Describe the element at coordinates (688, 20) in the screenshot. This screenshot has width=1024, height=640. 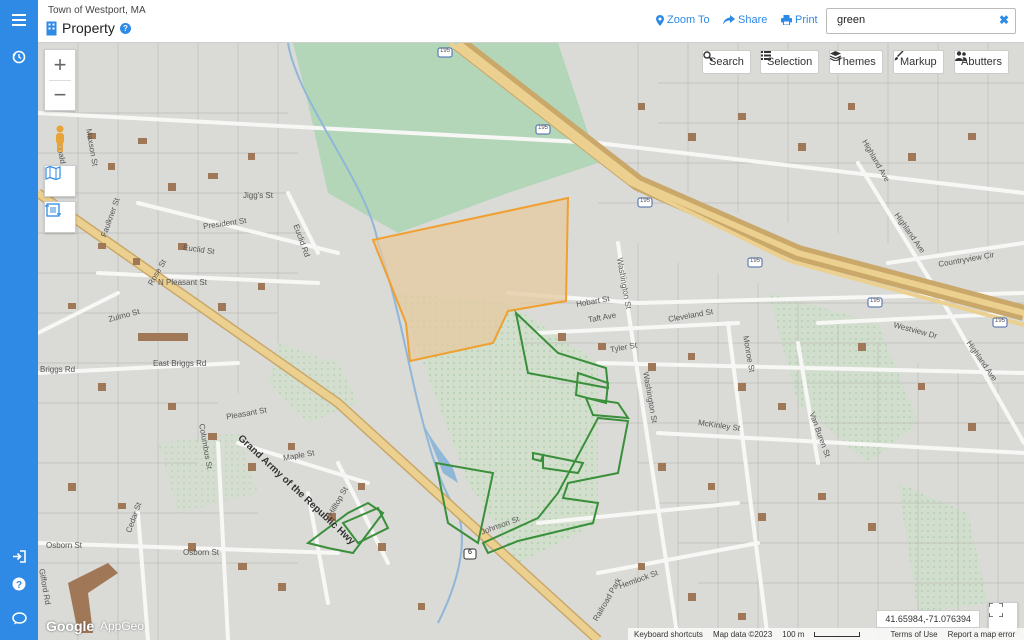
I see `zoom-to-label: Zoom To` at that location.